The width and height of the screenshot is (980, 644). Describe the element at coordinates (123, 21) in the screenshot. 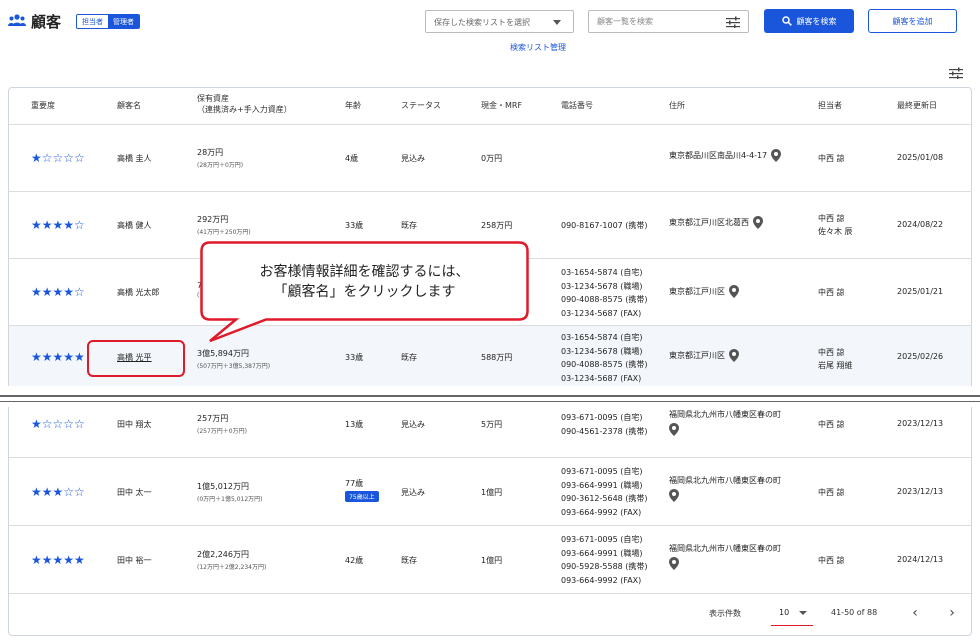

I see `role-option-admin: 管理者` at that location.